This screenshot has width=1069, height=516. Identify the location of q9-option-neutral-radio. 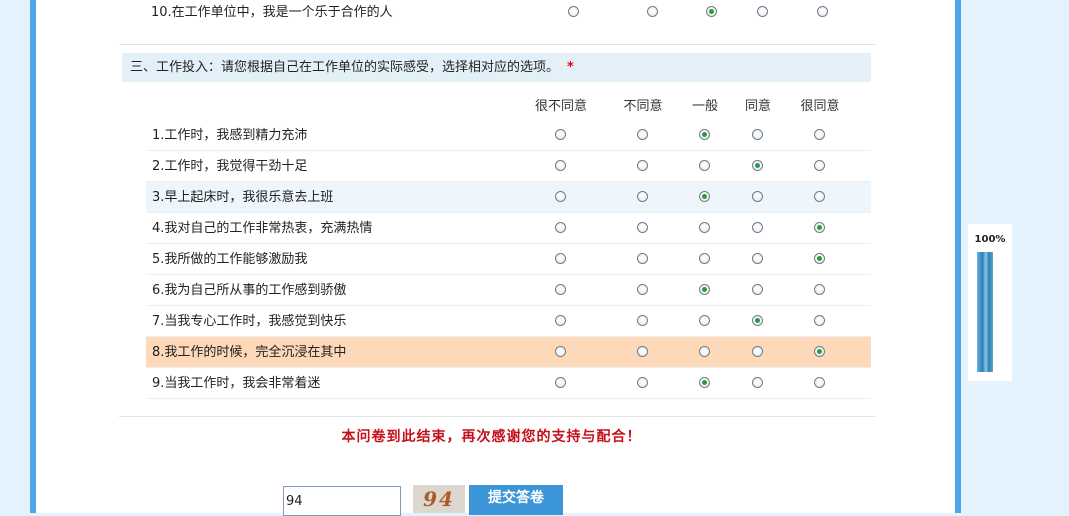
(704, 382).